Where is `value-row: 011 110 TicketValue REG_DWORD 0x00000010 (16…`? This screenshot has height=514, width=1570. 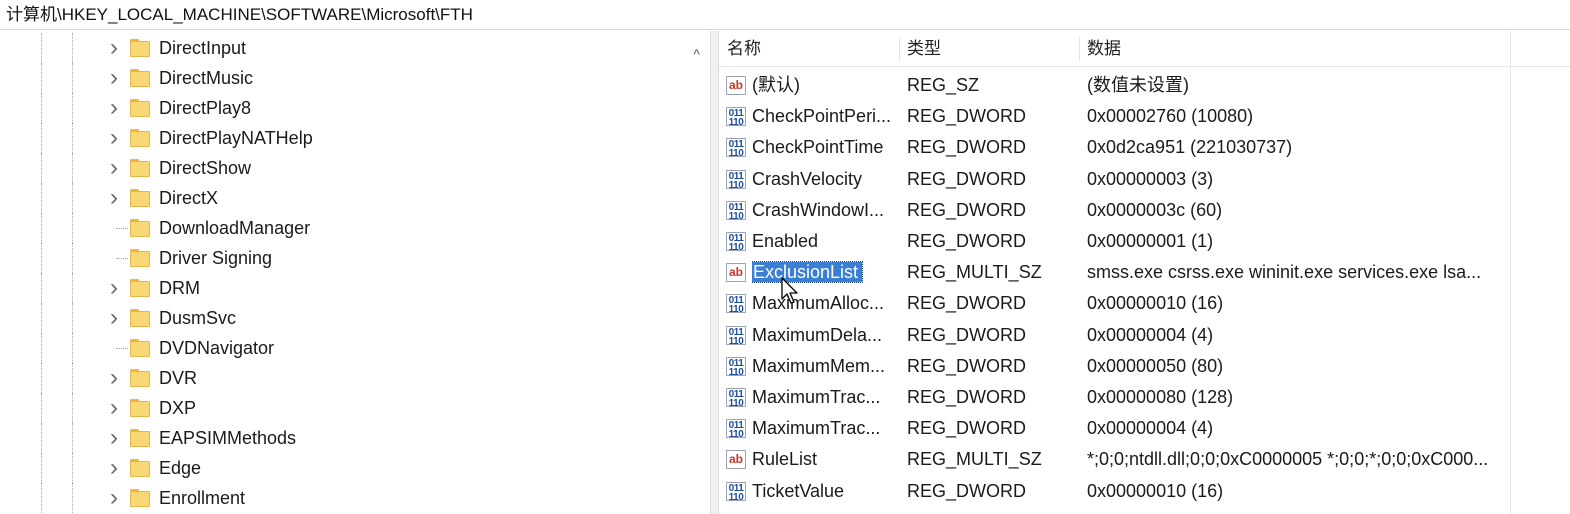
value-row: 011 110 TicketValue REG_DWORD 0x00000010 (16… is located at coordinates (1144, 491).